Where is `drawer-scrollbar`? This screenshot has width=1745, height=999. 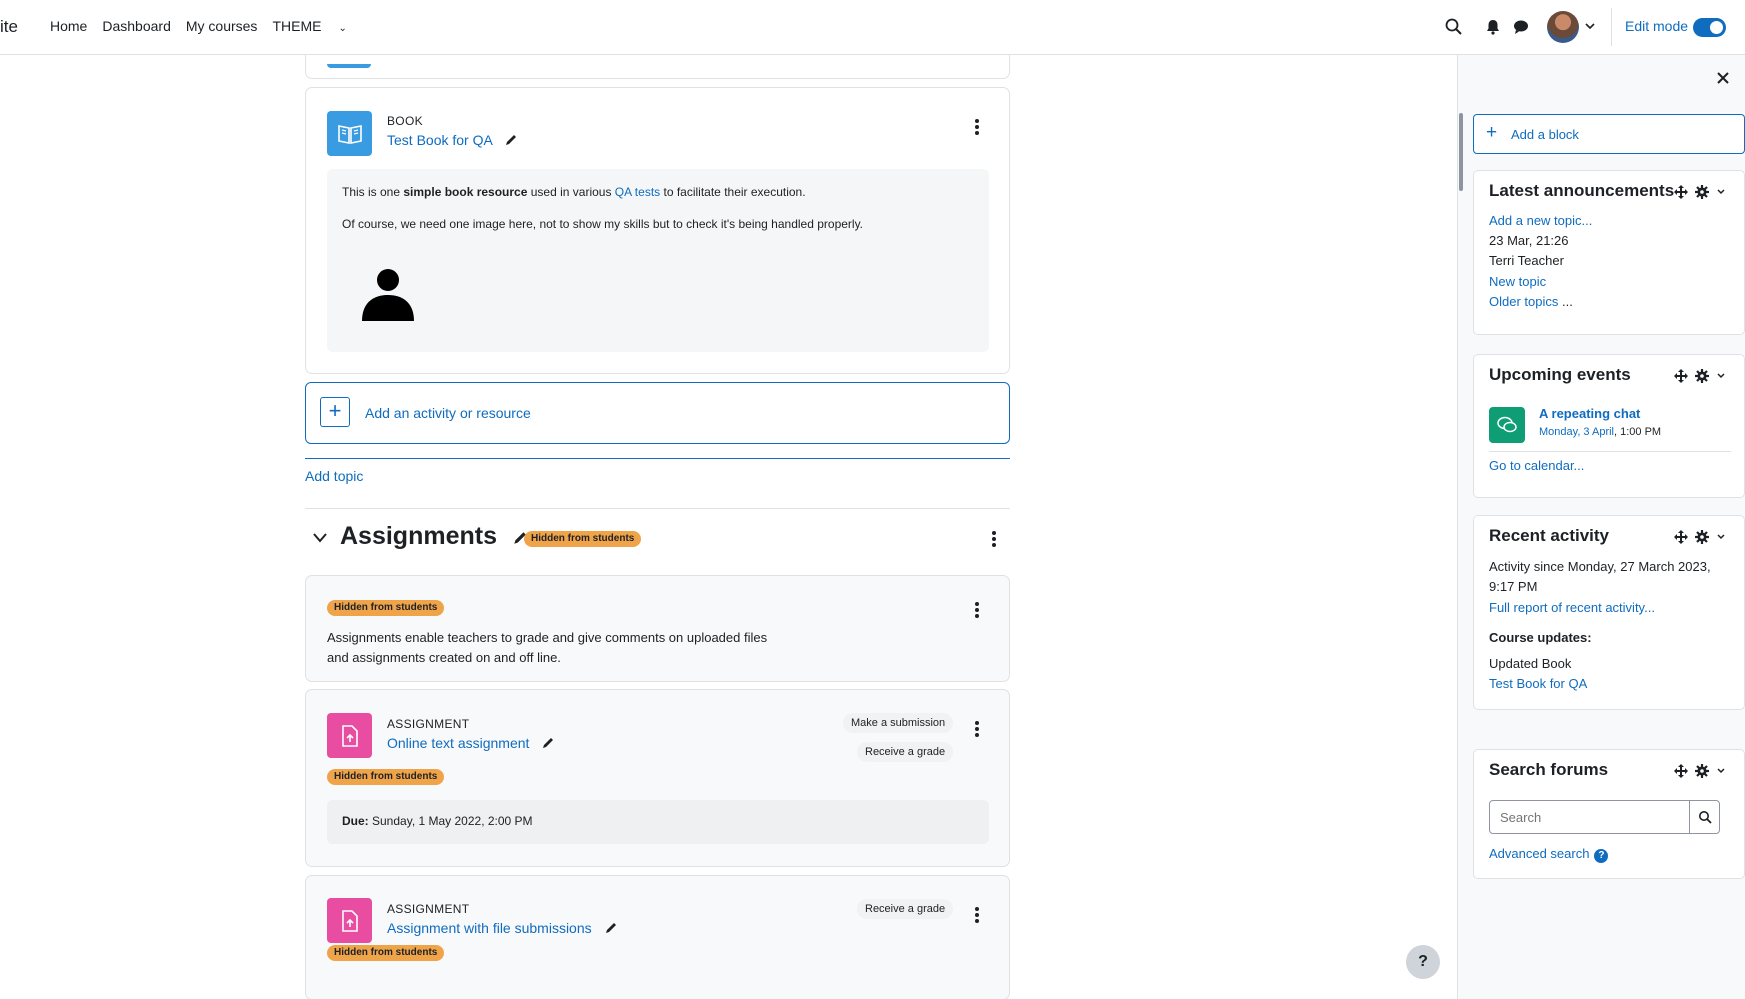
drawer-scrollbar is located at coordinates (1461, 152).